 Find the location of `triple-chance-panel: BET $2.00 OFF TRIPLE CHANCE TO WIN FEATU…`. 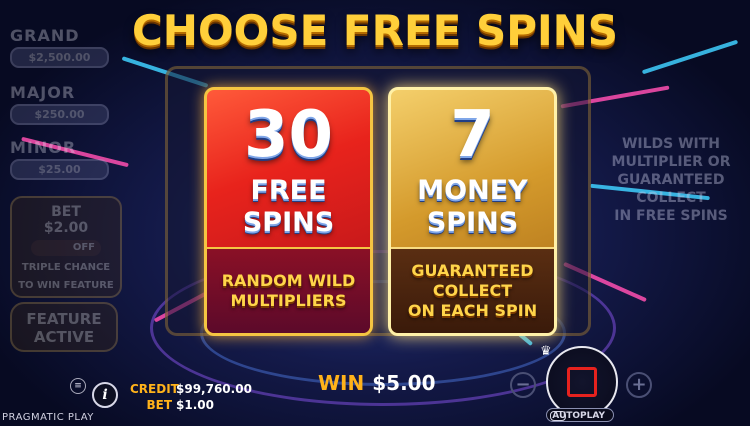

triple-chance-panel: BET $2.00 OFF TRIPLE CHANCE TO WIN FEATU… is located at coordinates (66, 247).